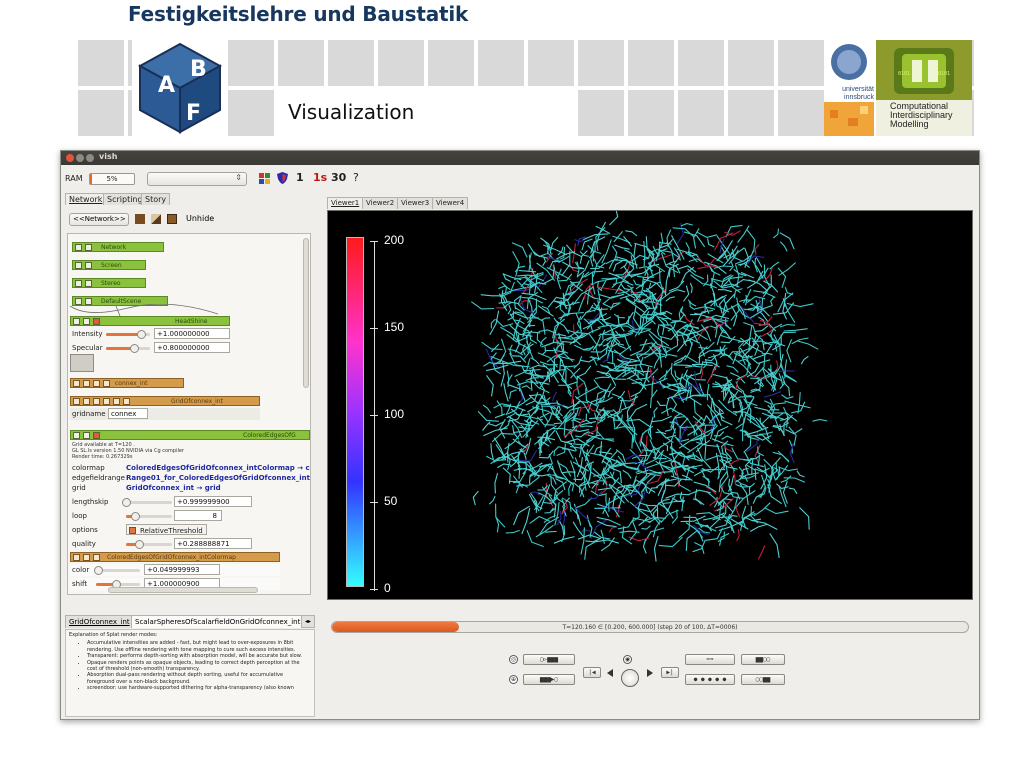 The width and height of the screenshot is (1024, 768). What do you see at coordinates (165, 401) in the screenshot?
I see `node-grid-of-connex: GridOfconnex_int` at bounding box center [165, 401].